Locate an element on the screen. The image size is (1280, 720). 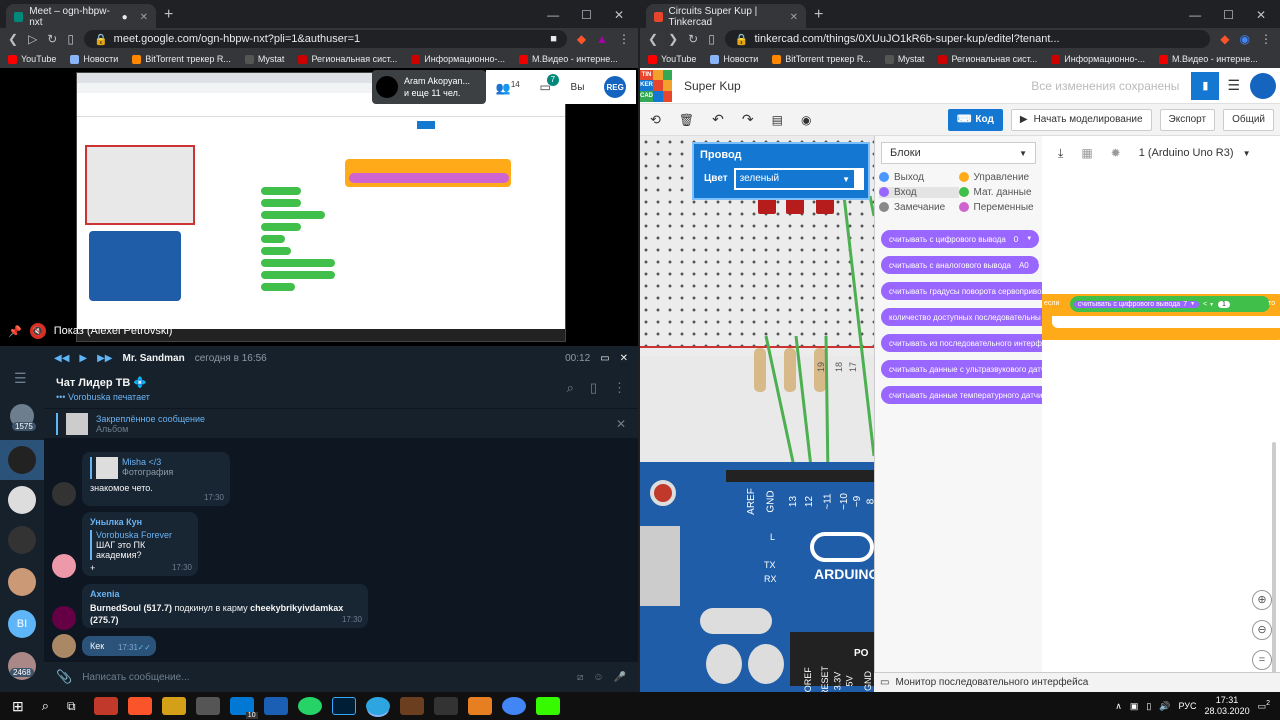
export-button: Экспорт is located at coordinates (1187, 119).